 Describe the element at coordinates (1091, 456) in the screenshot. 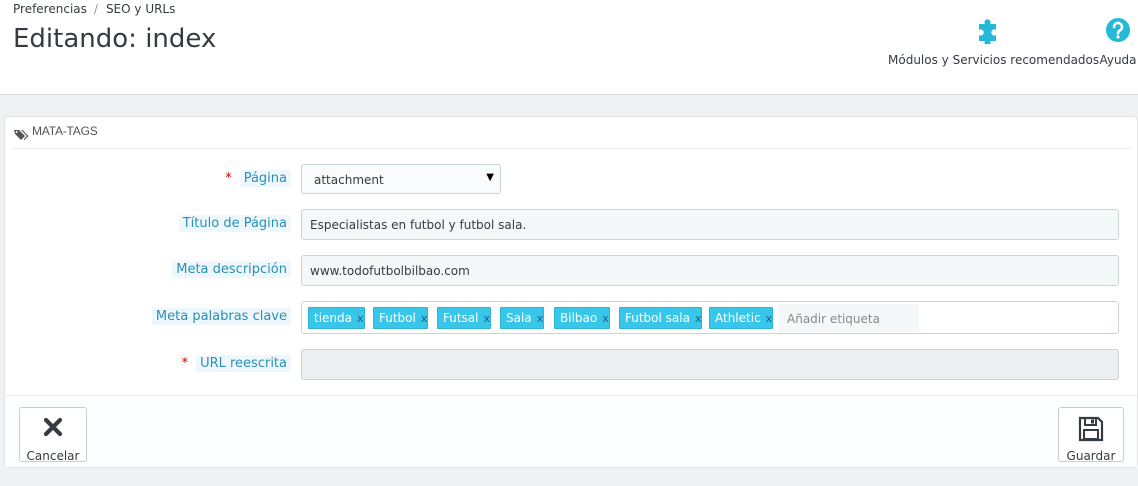

I see `save-label: Guardar` at that location.